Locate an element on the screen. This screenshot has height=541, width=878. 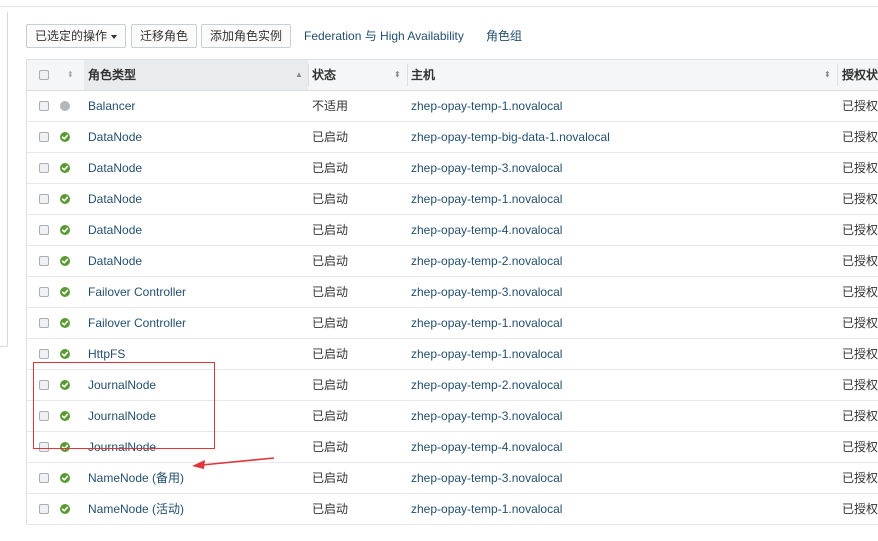
selected-actions-dropdown: 已选定的操作 is located at coordinates (76, 36).